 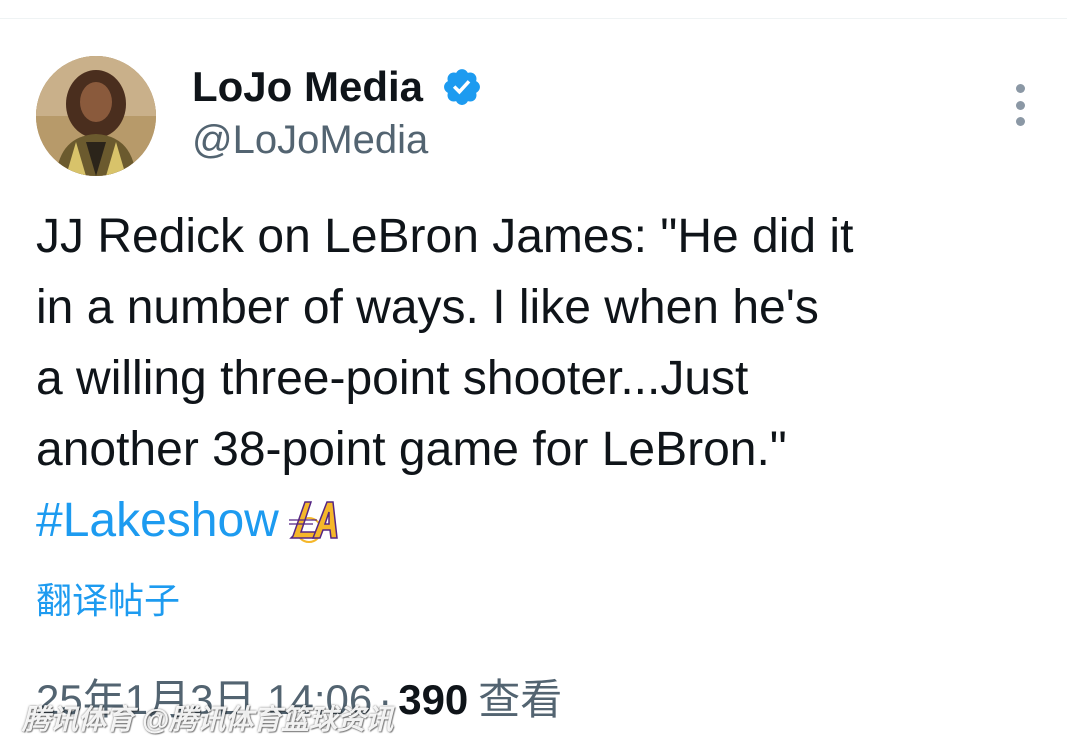 What do you see at coordinates (445, 236) in the screenshot?
I see `tweet-line: JJ Redick on LeBron James: "He did it` at bounding box center [445, 236].